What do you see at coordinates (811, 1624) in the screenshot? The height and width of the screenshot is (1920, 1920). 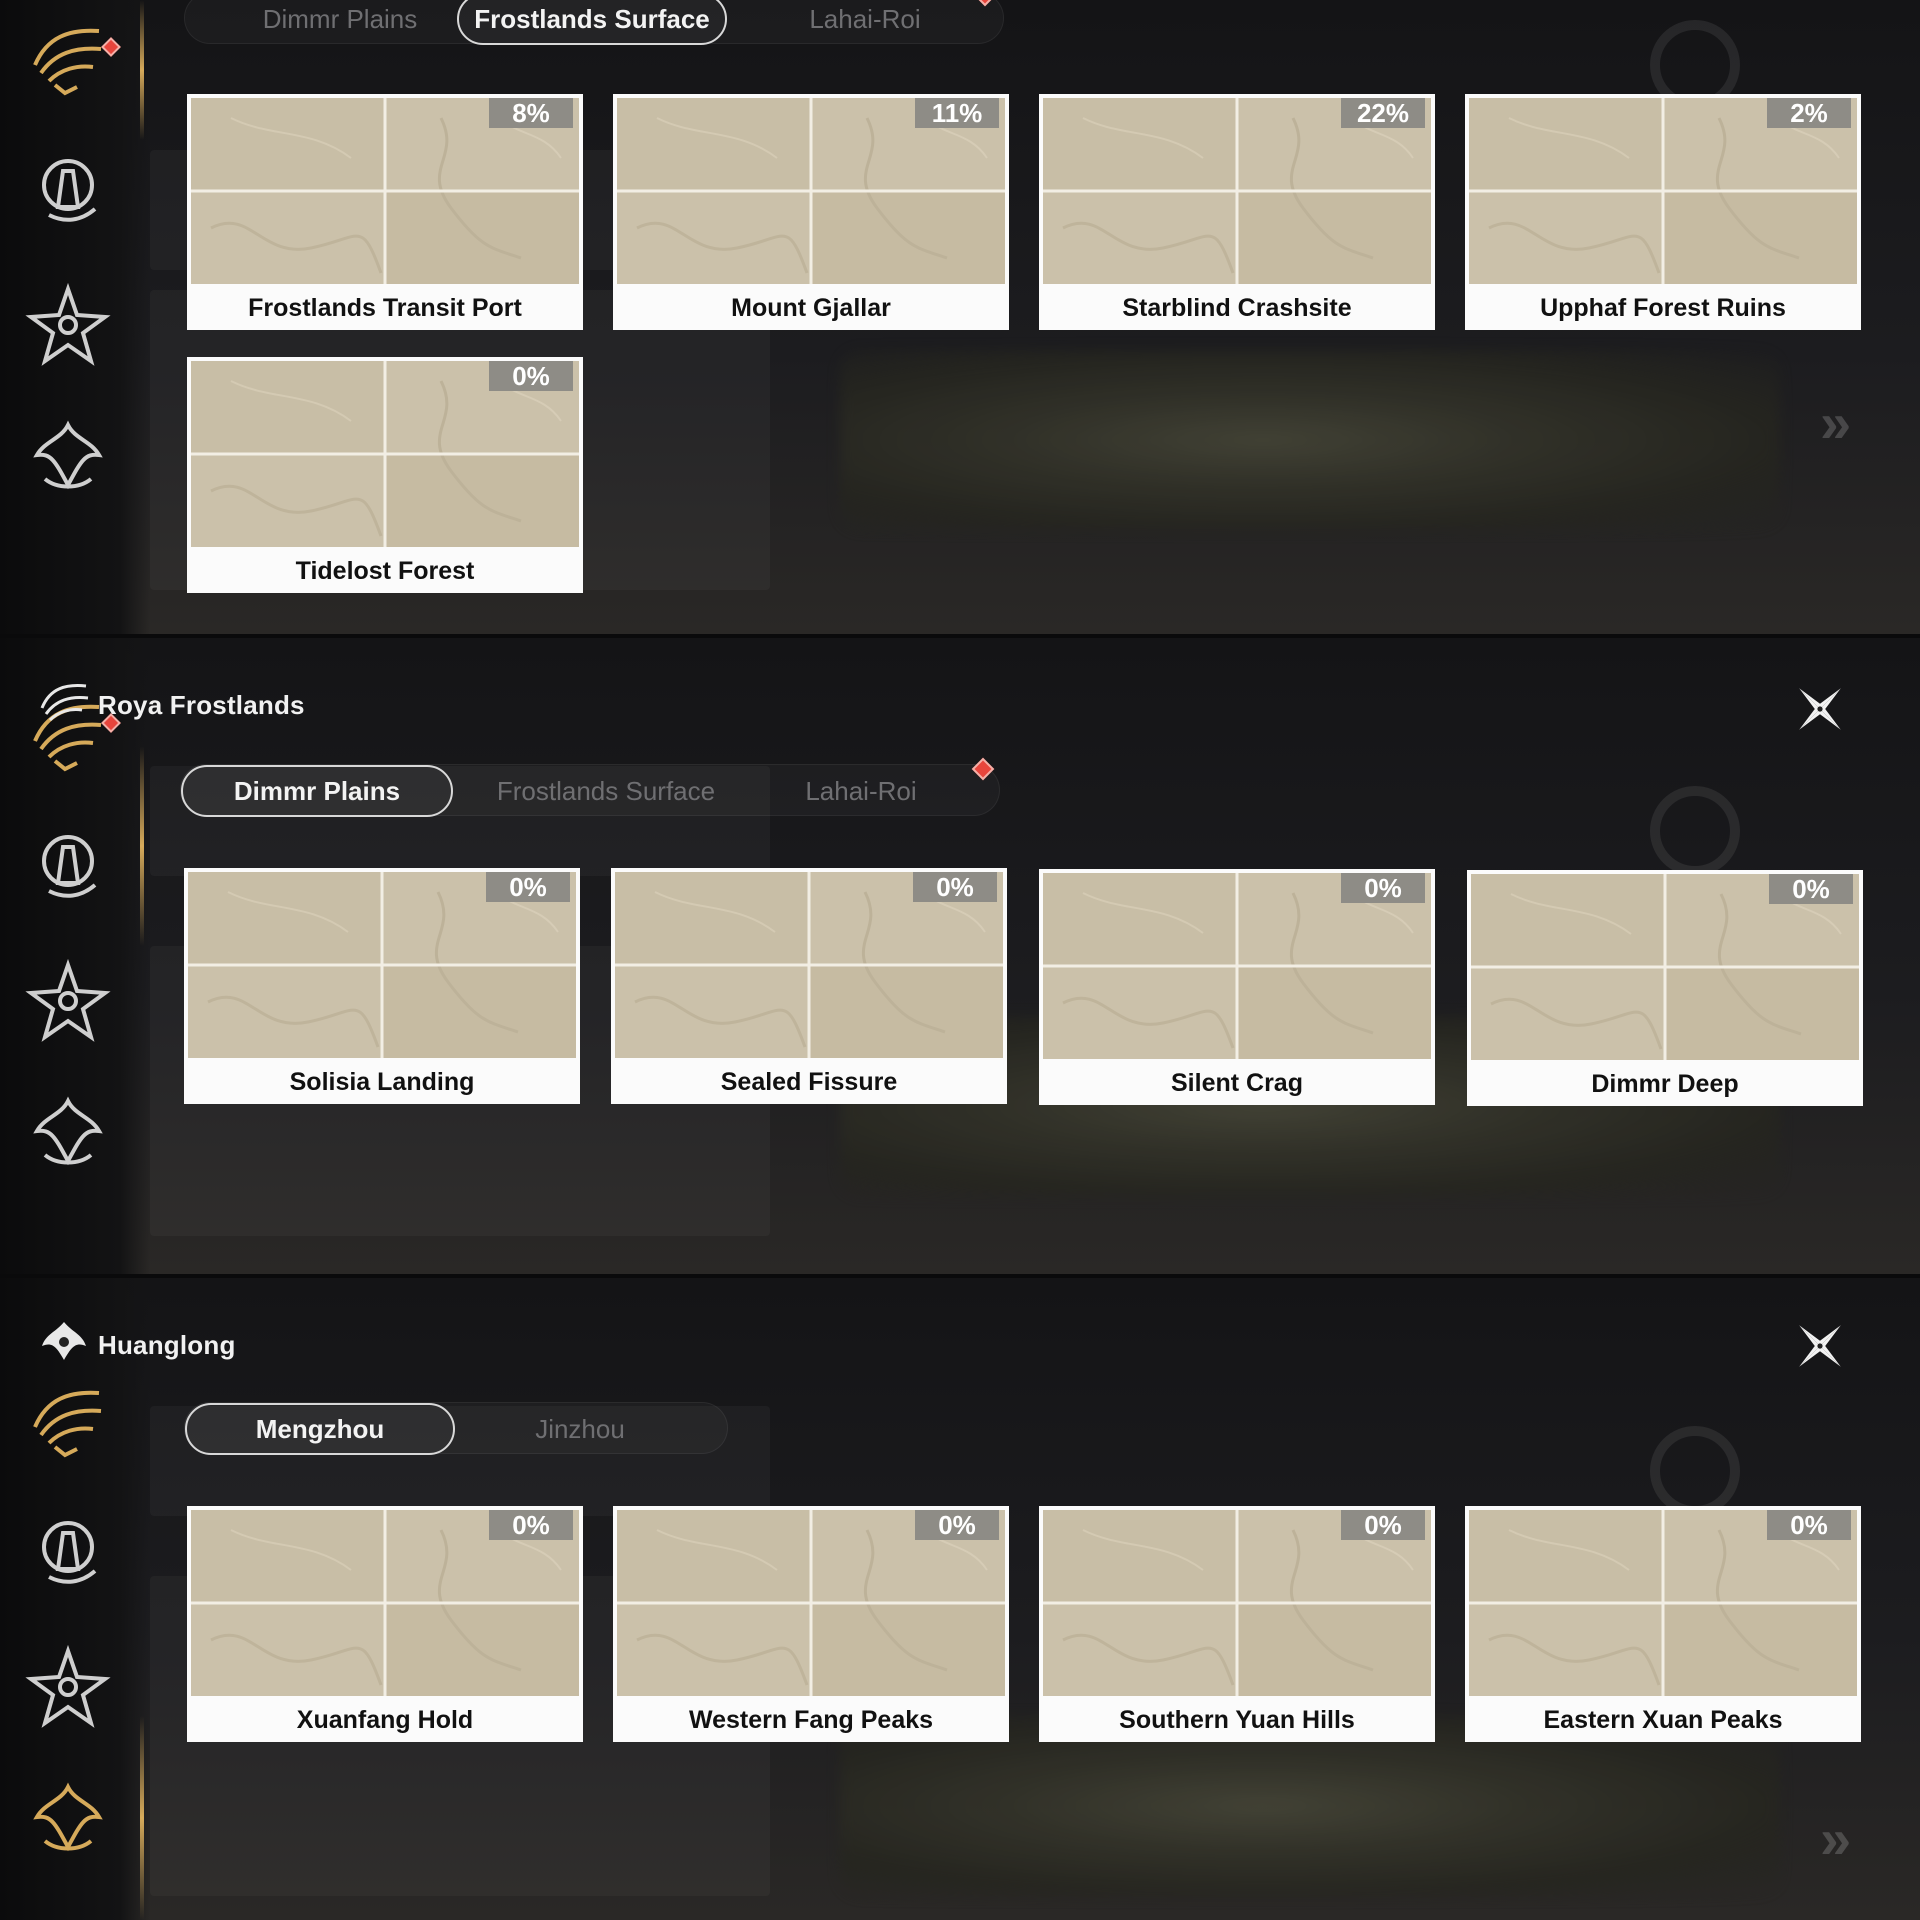 I see `area-card: 0% Western Fang Peaks` at bounding box center [811, 1624].